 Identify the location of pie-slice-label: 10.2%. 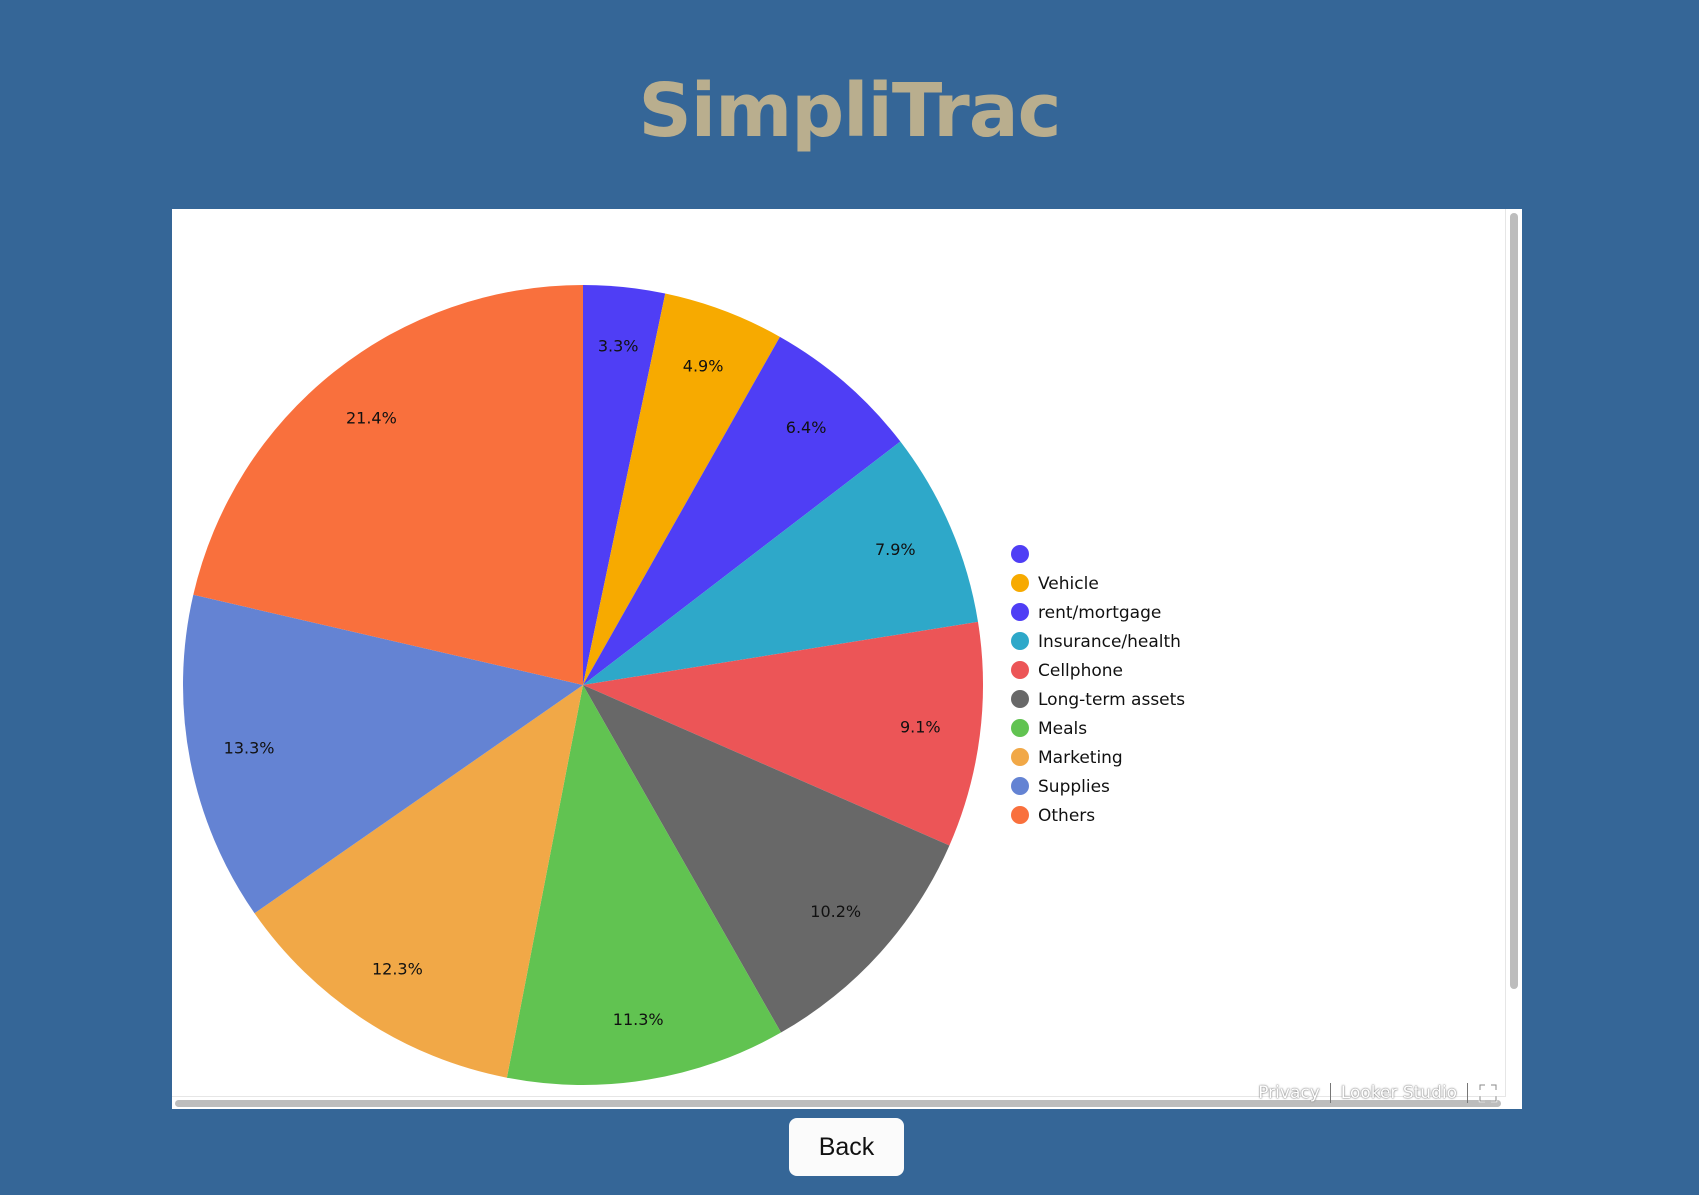
(835, 911).